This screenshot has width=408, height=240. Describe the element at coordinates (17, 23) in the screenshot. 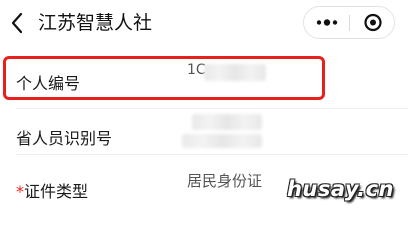

I see `chevron-left-icon` at that location.